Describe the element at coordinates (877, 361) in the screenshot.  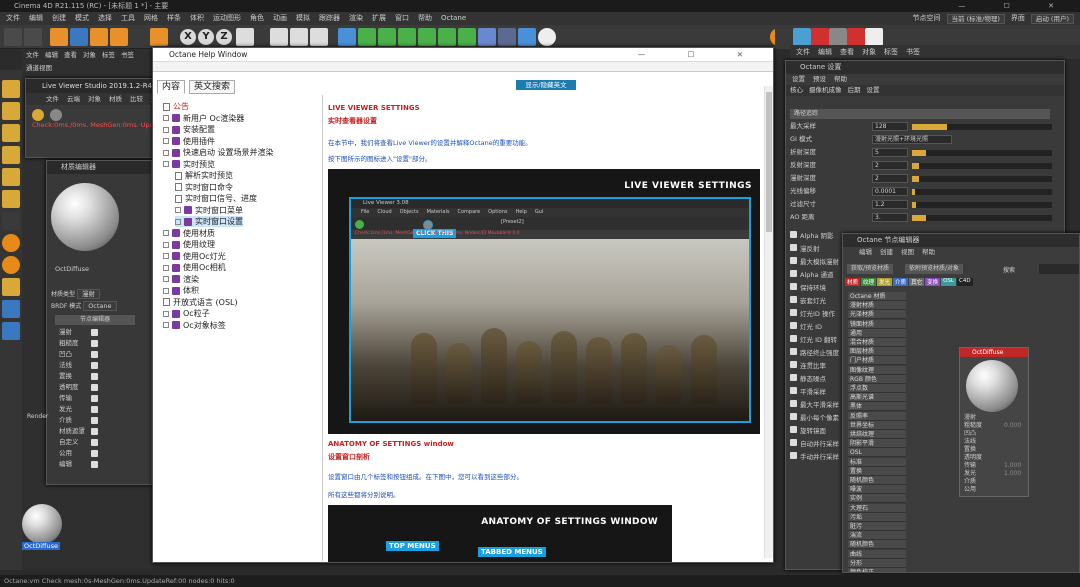
I see `node-item: 门户材质` at that location.